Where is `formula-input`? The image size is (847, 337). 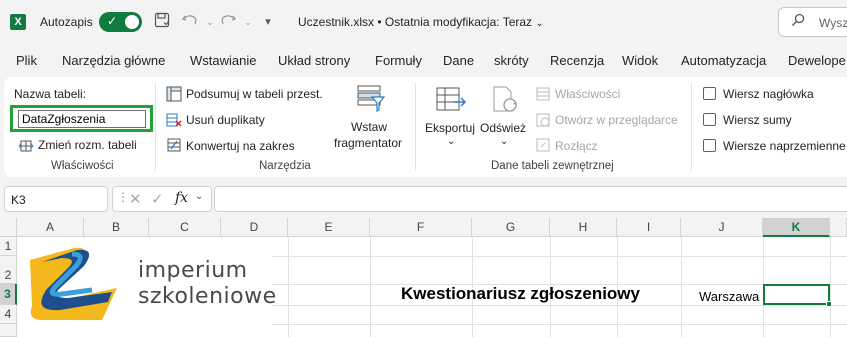
formula-input is located at coordinates (530, 199).